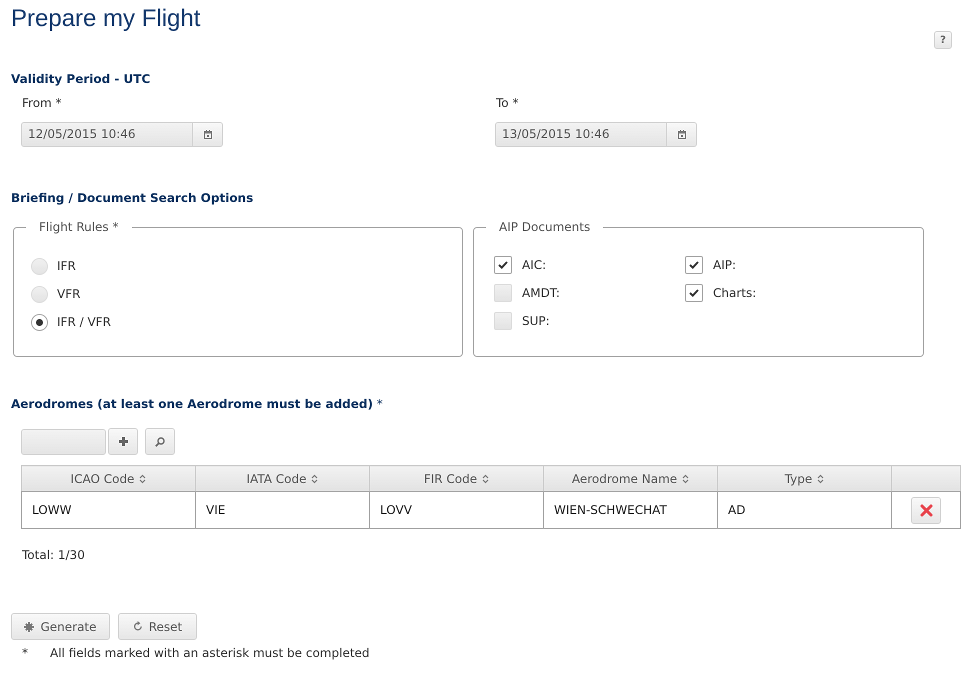  Describe the element at coordinates (105, 19) in the screenshot. I see `page-title: Prepare my Flight` at that location.